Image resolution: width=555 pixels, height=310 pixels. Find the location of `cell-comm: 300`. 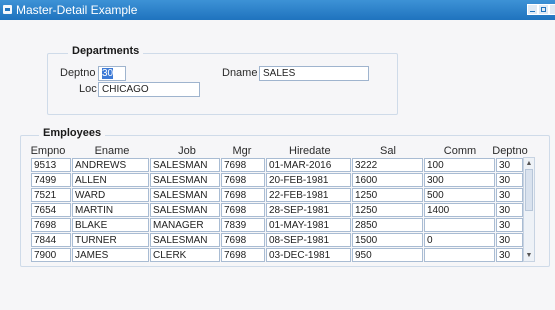

cell-comm: 300 is located at coordinates (459, 180).